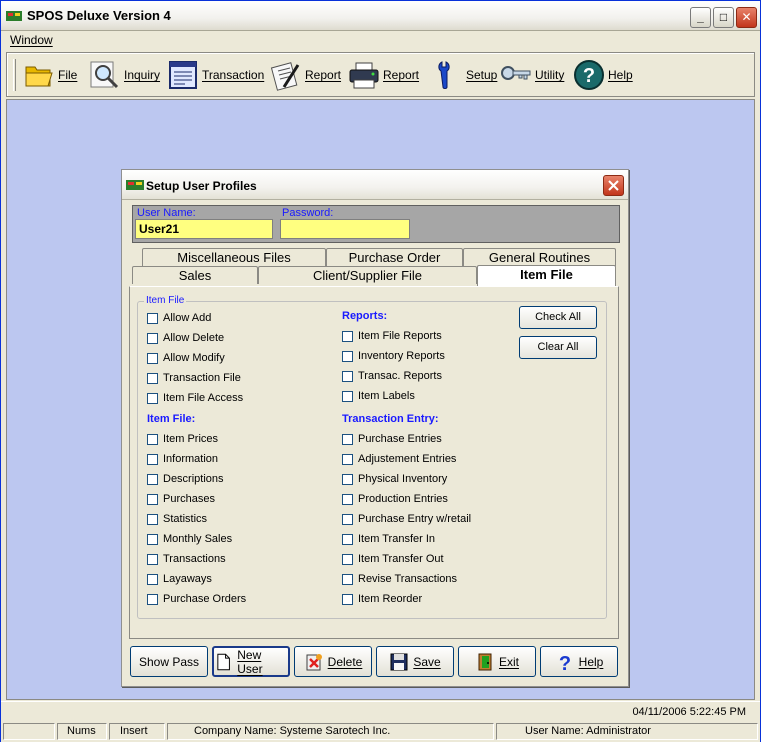 The width and height of the screenshot is (761, 742). I want to click on transaction-permission-label: Item Transfer Out, so click(401, 559).